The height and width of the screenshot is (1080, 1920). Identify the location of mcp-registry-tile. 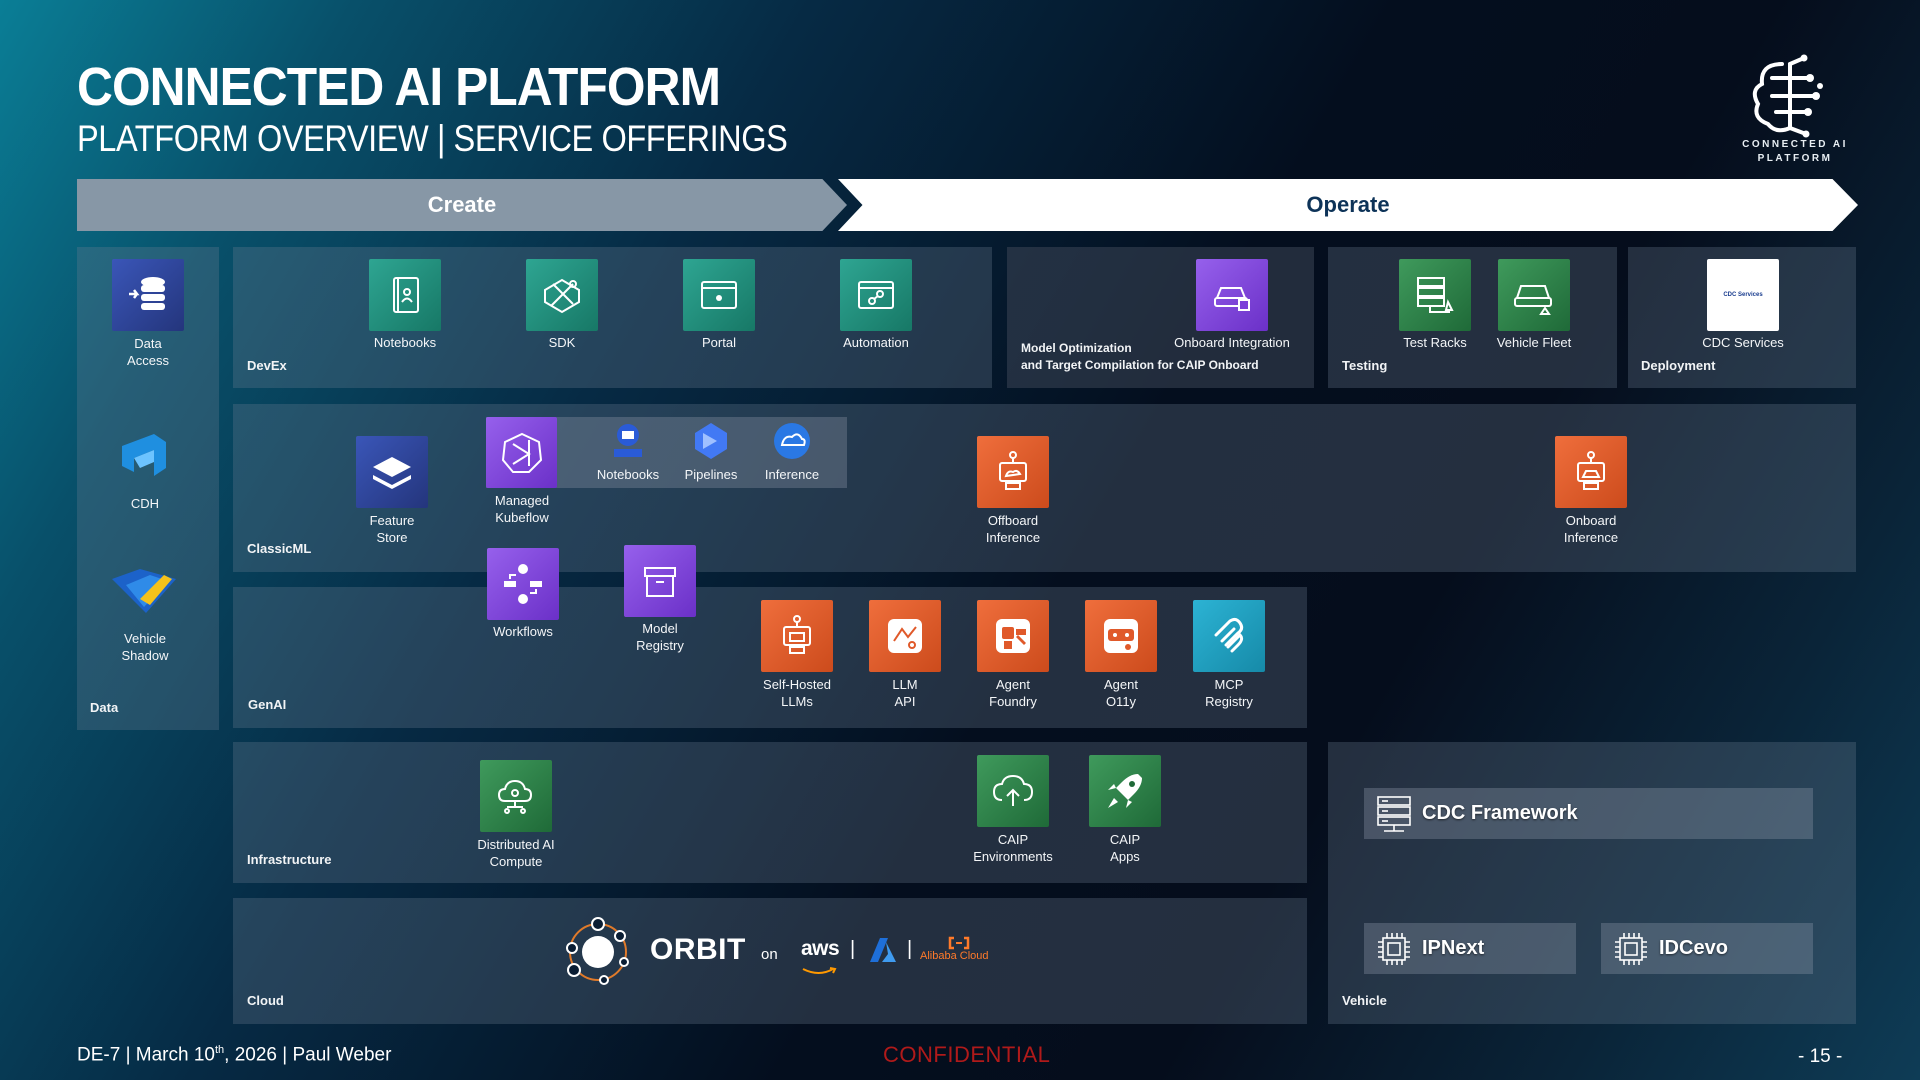
(1229, 636).